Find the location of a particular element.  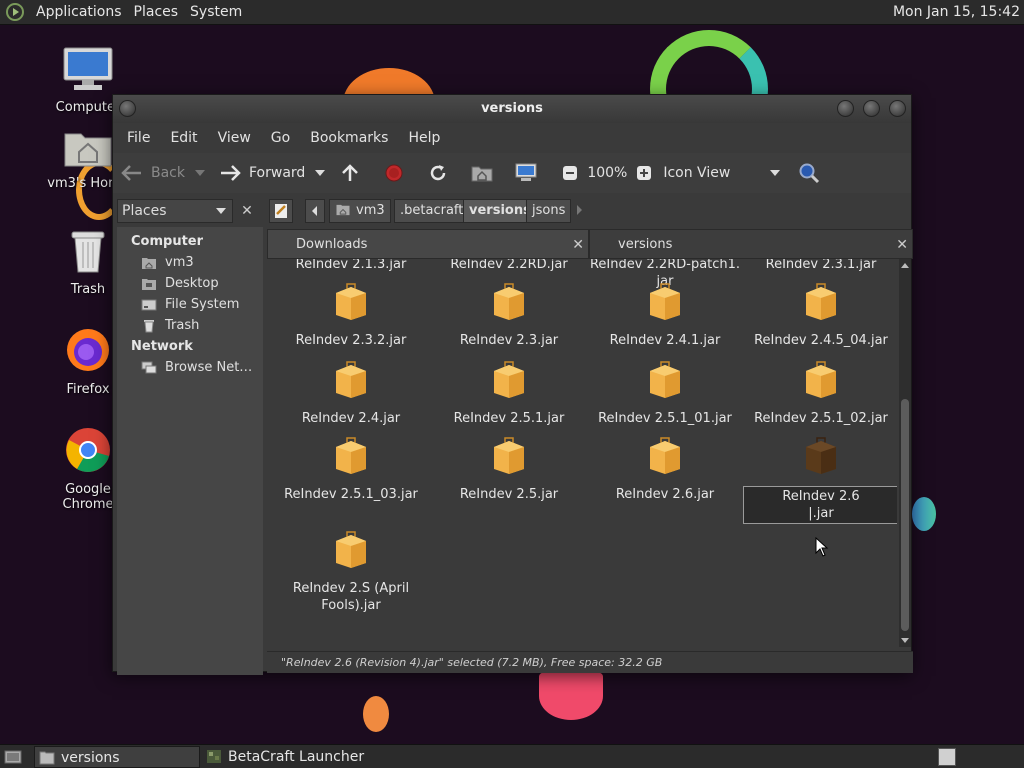

sidebar-heading-computer: Computer is located at coordinates (167, 241).